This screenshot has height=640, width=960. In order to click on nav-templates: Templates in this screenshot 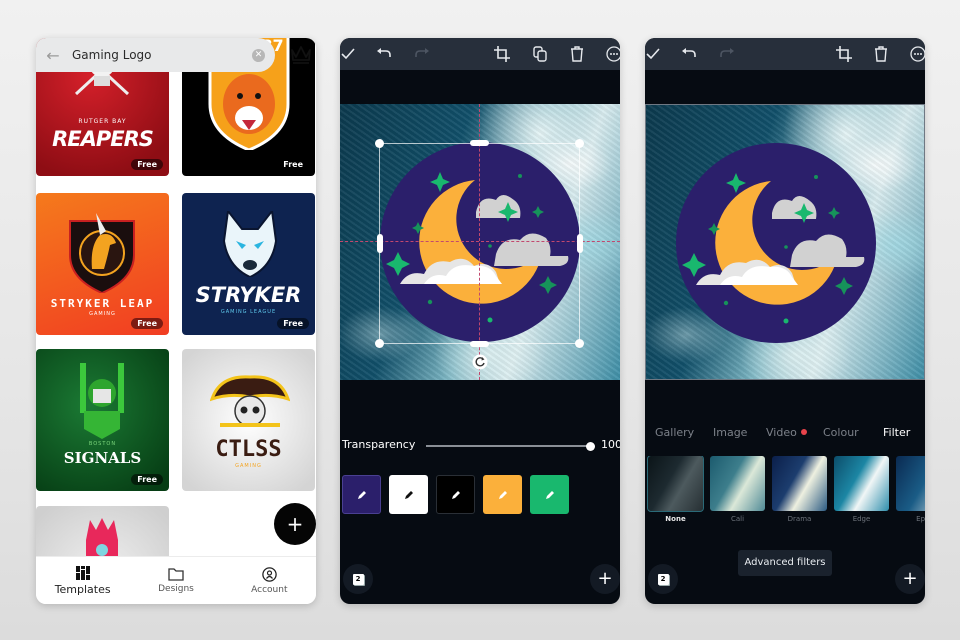, I will do `click(82, 580)`.